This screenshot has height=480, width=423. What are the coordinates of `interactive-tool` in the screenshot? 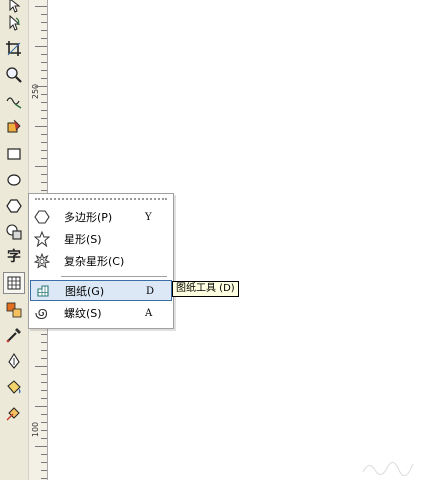 It's located at (14, 310).